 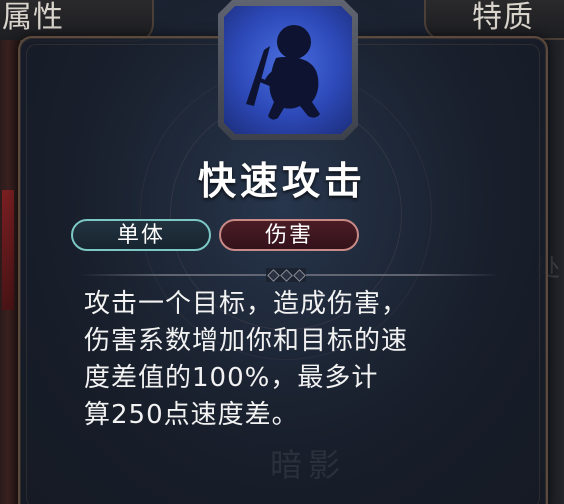 What do you see at coordinates (308, 465) in the screenshot?
I see `background-faint-text: 暗影` at bounding box center [308, 465].